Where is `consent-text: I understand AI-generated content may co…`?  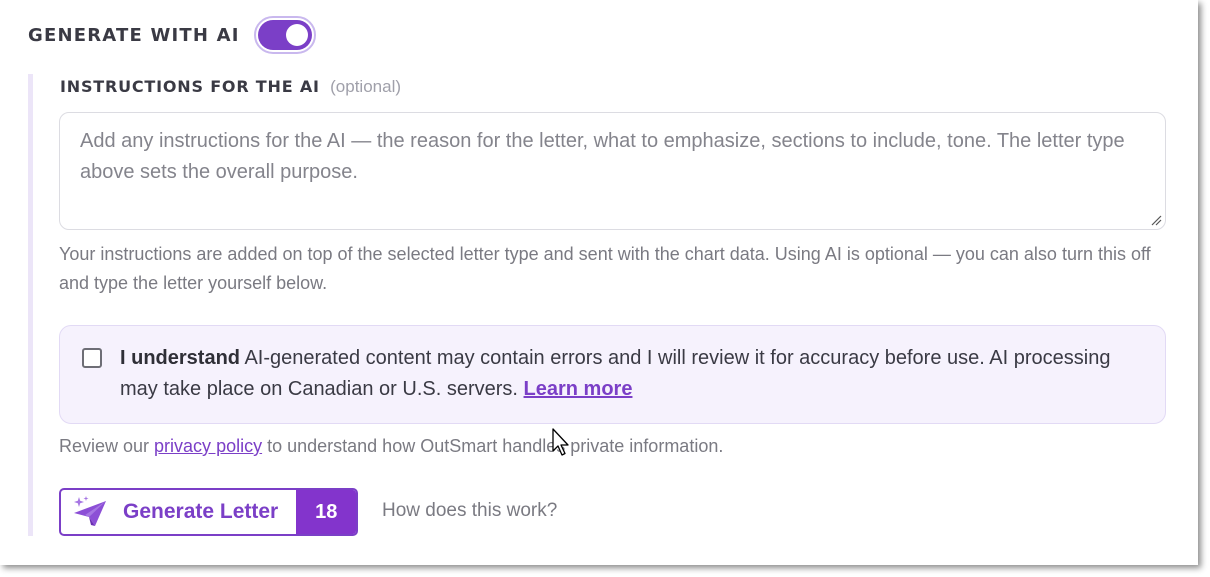 consent-text: I understand AI-generated content may co… is located at coordinates (620, 374).